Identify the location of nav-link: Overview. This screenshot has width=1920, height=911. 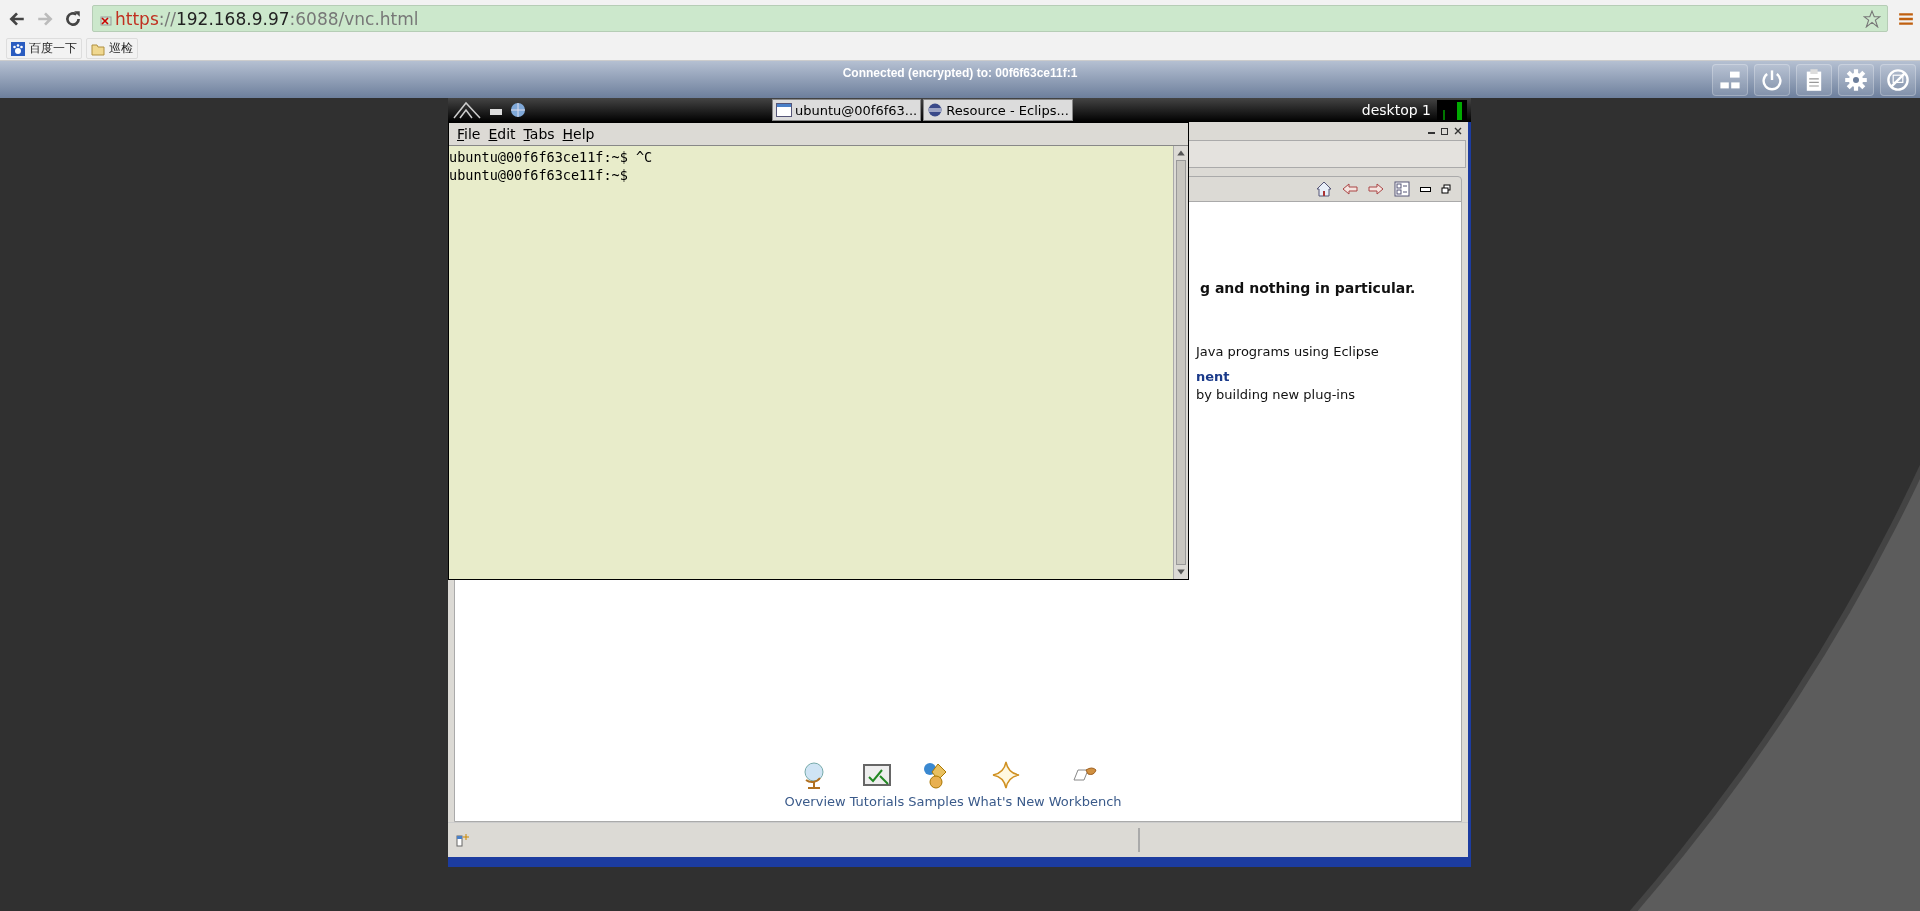
(815, 801).